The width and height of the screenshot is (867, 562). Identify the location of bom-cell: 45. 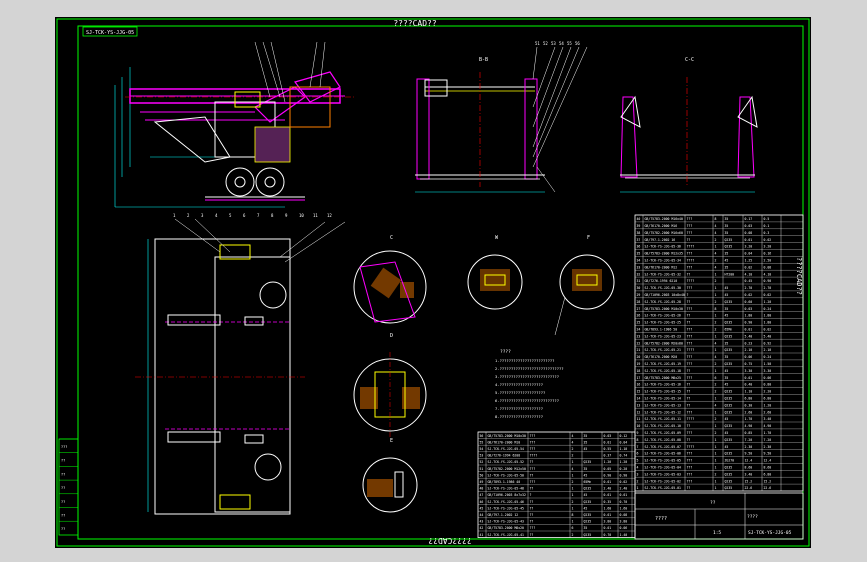
(727, 371).